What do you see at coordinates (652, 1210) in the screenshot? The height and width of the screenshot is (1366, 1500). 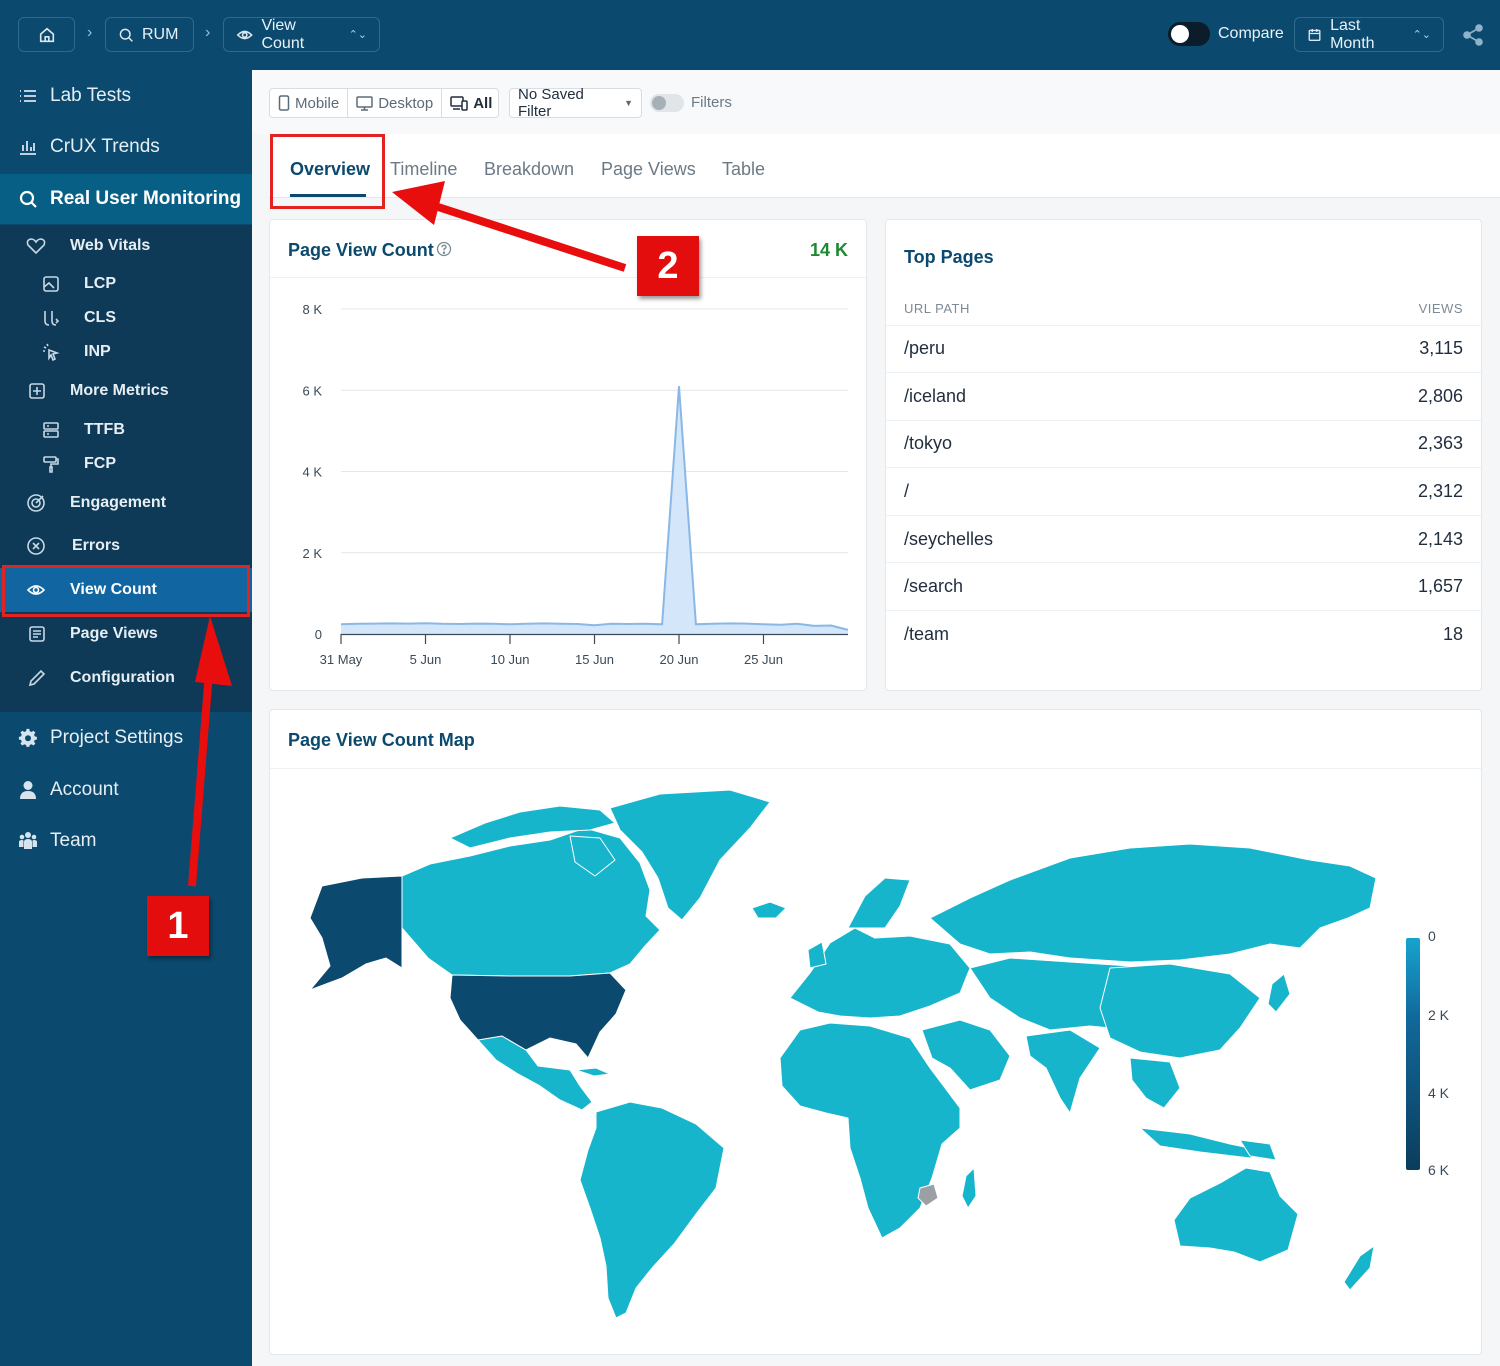 I see `country-south-america` at bounding box center [652, 1210].